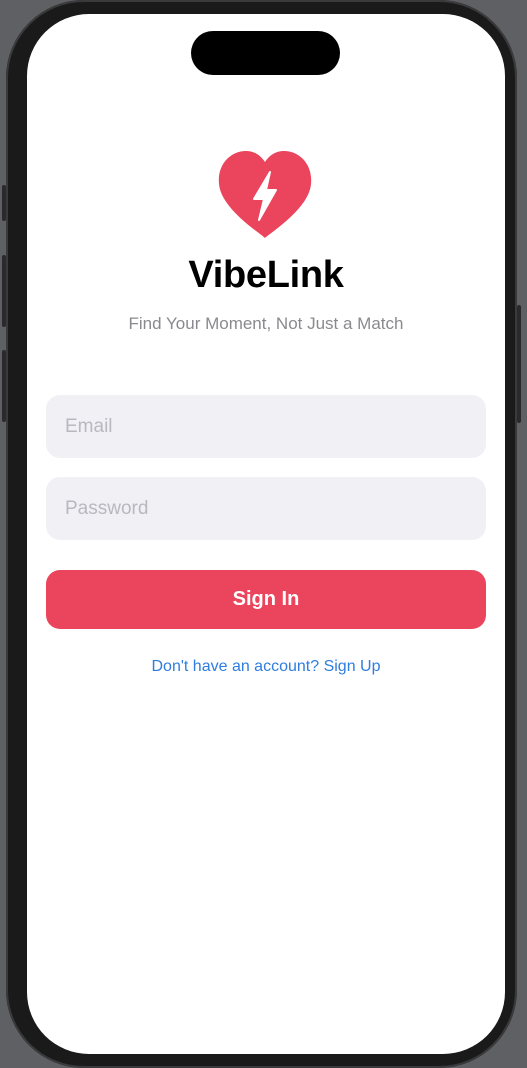  I want to click on email-field, so click(266, 426).